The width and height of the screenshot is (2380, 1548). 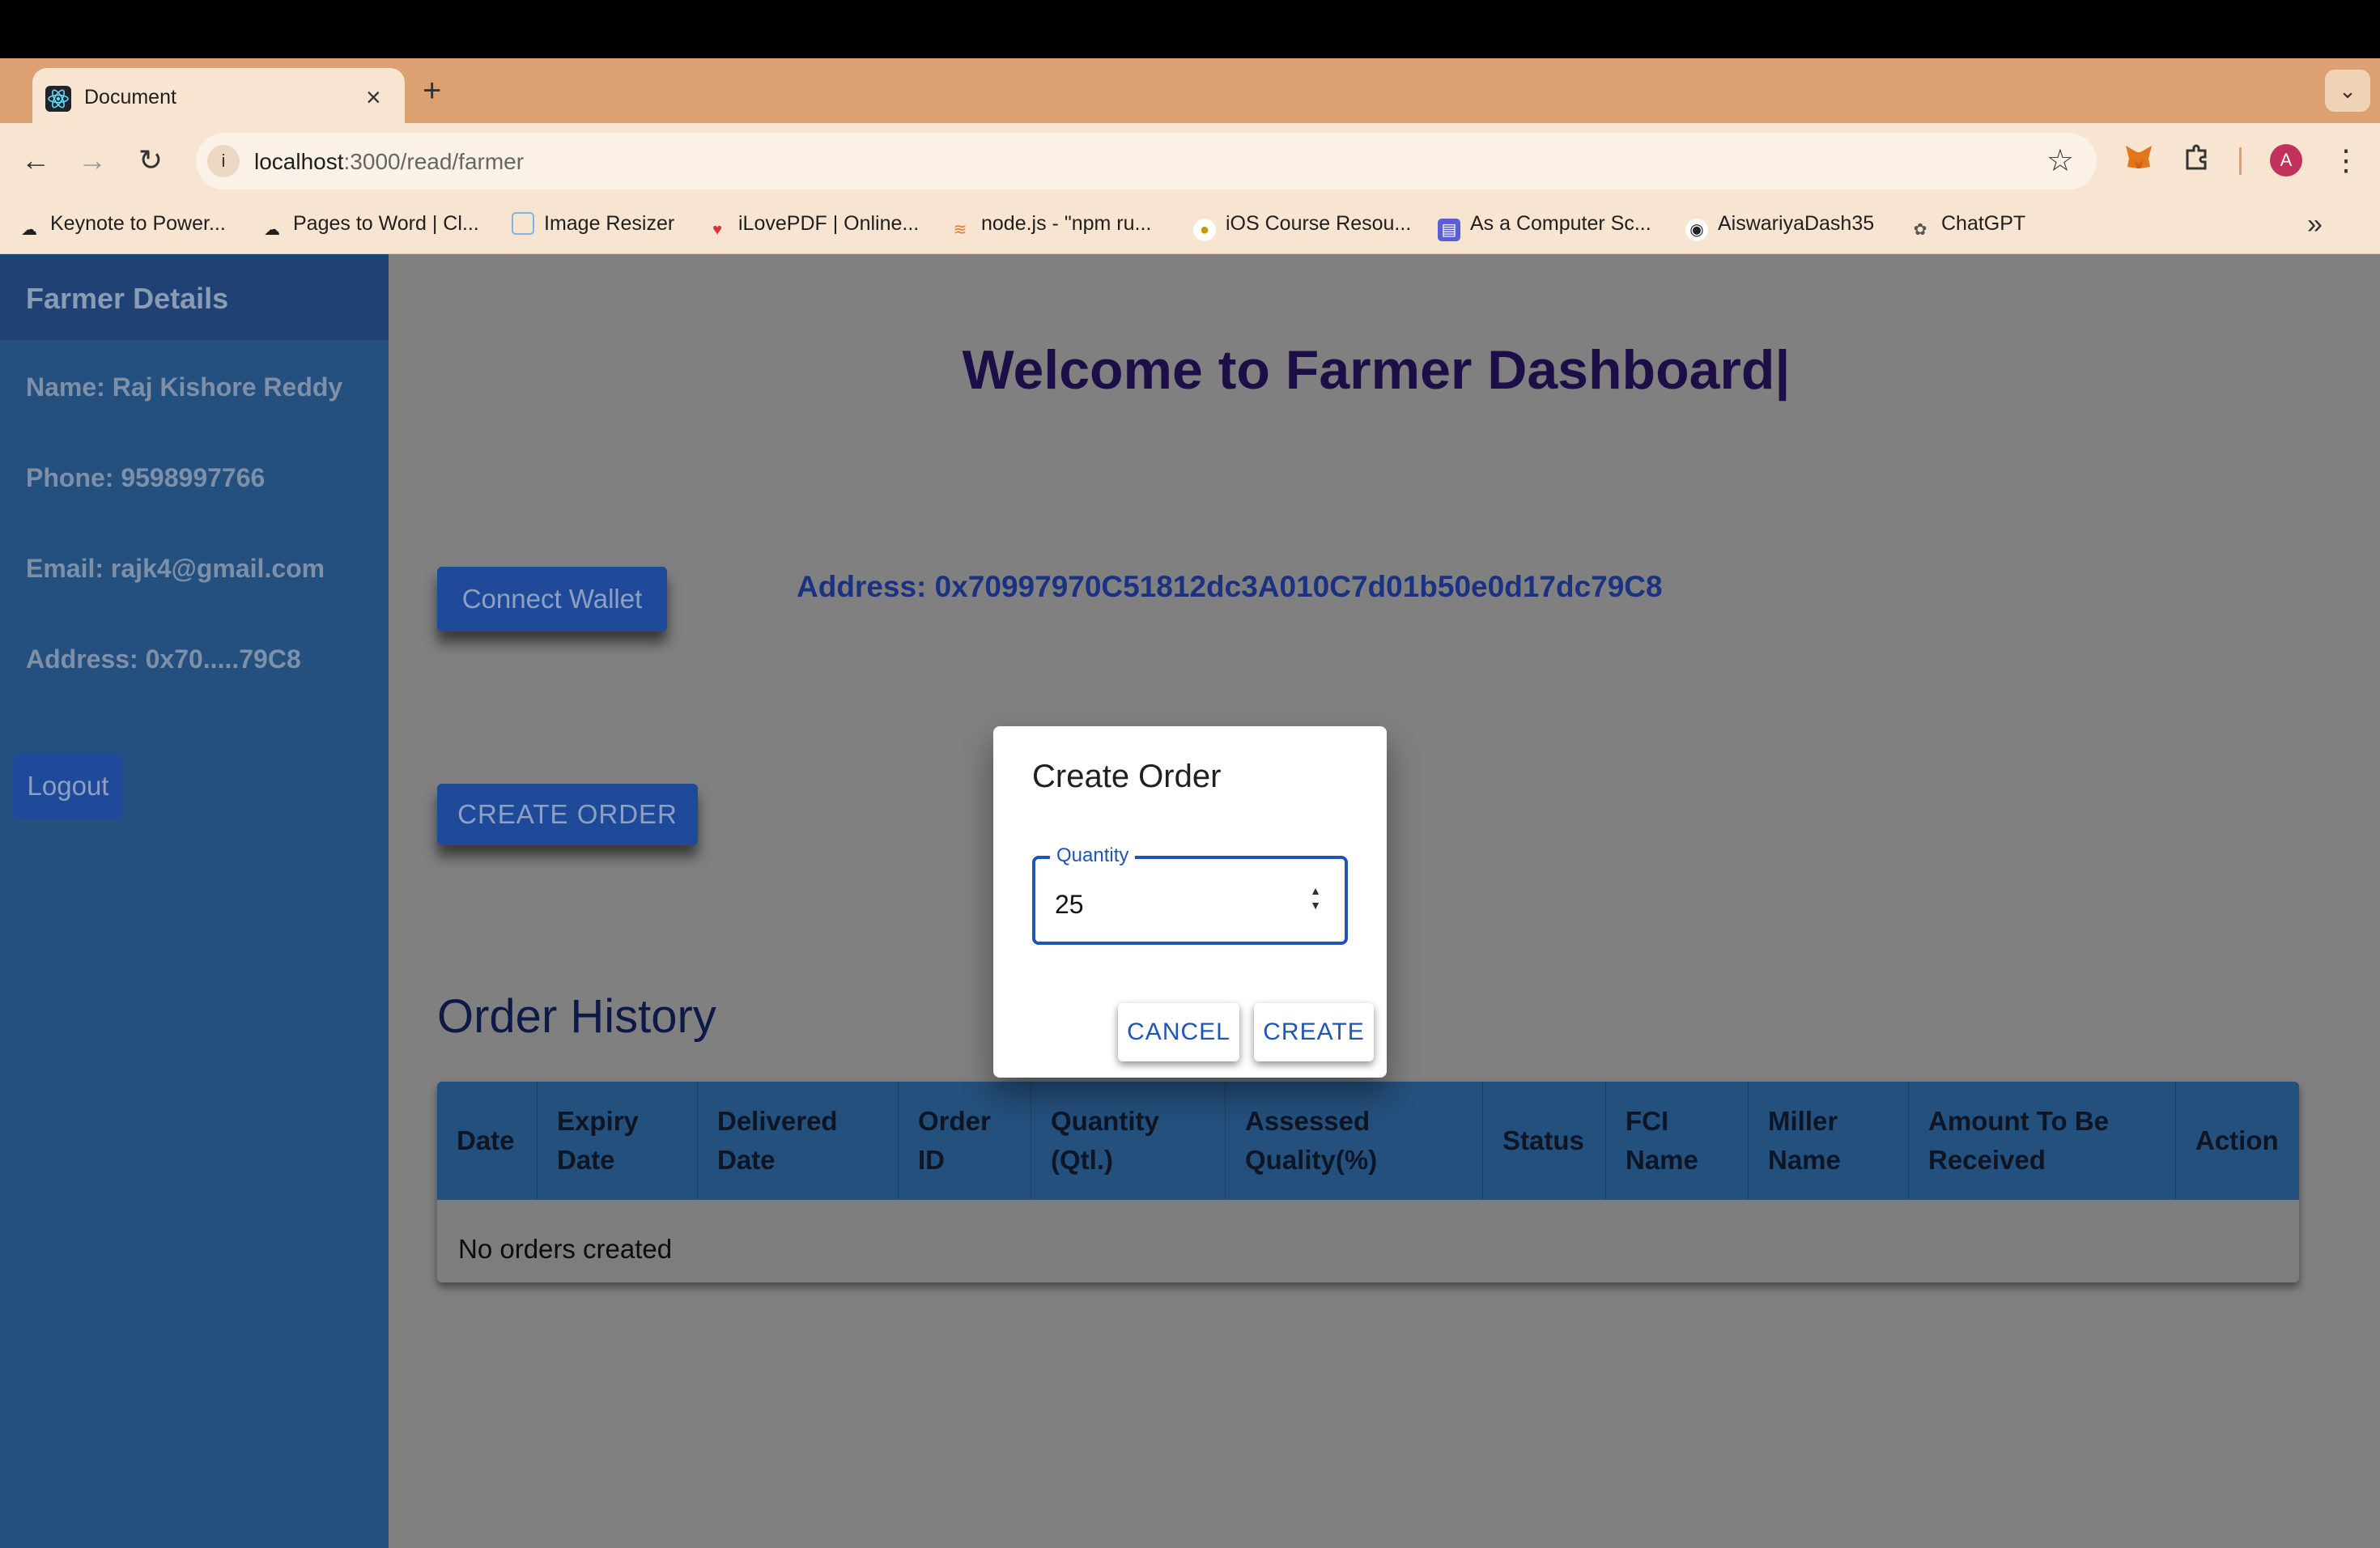 I want to click on farmer-phone: Phone: 9598997766, so click(x=146, y=478).